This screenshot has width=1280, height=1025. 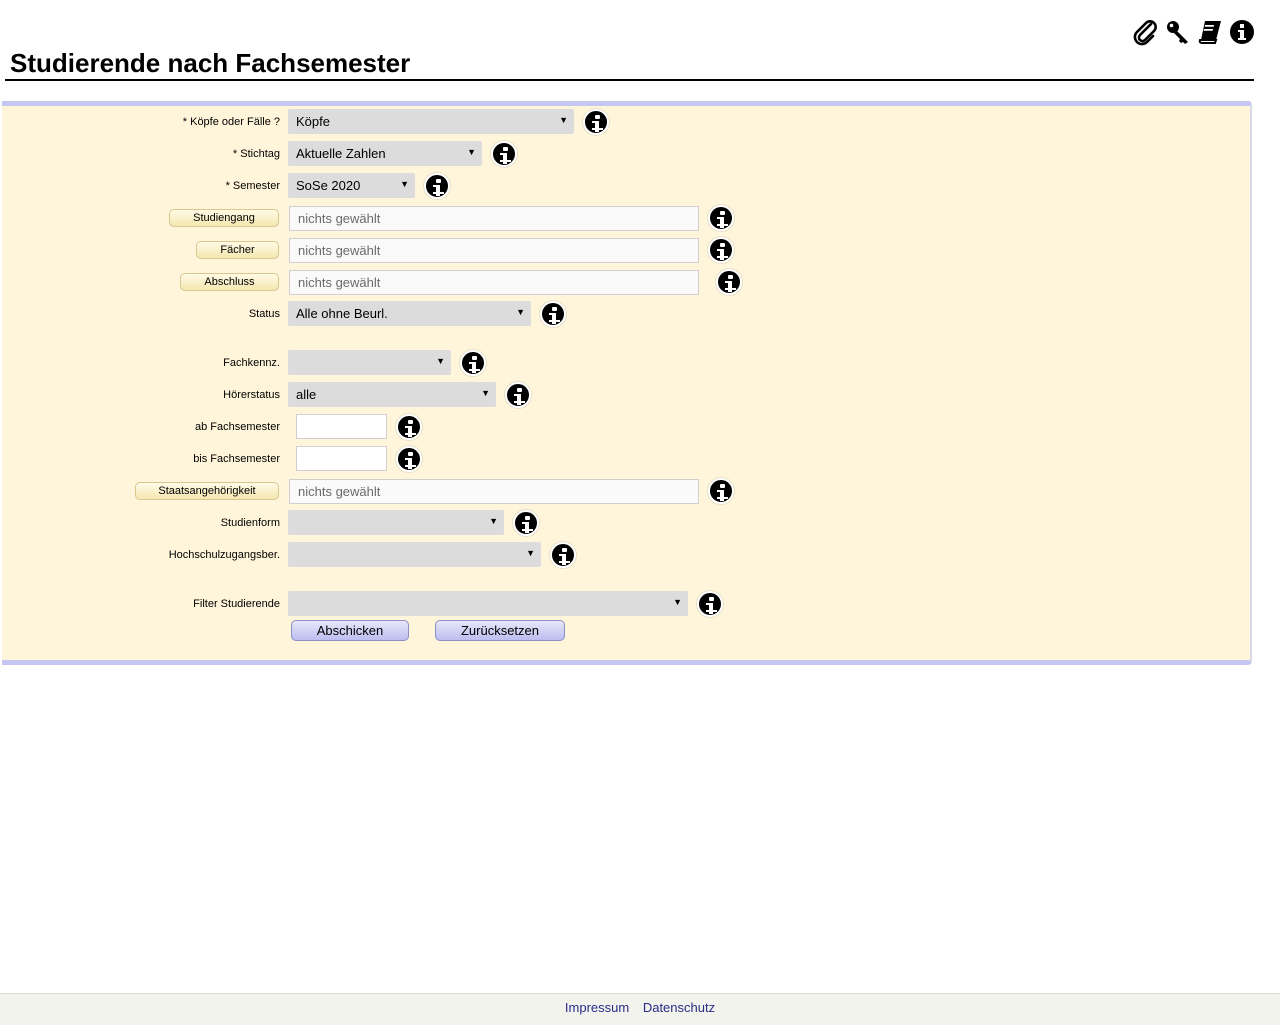 What do you see at coordinates (236, 459) in the screenshot?
I see `bis-fachsemester-label: bis Fachsemester` at bounding box center [236, 459].